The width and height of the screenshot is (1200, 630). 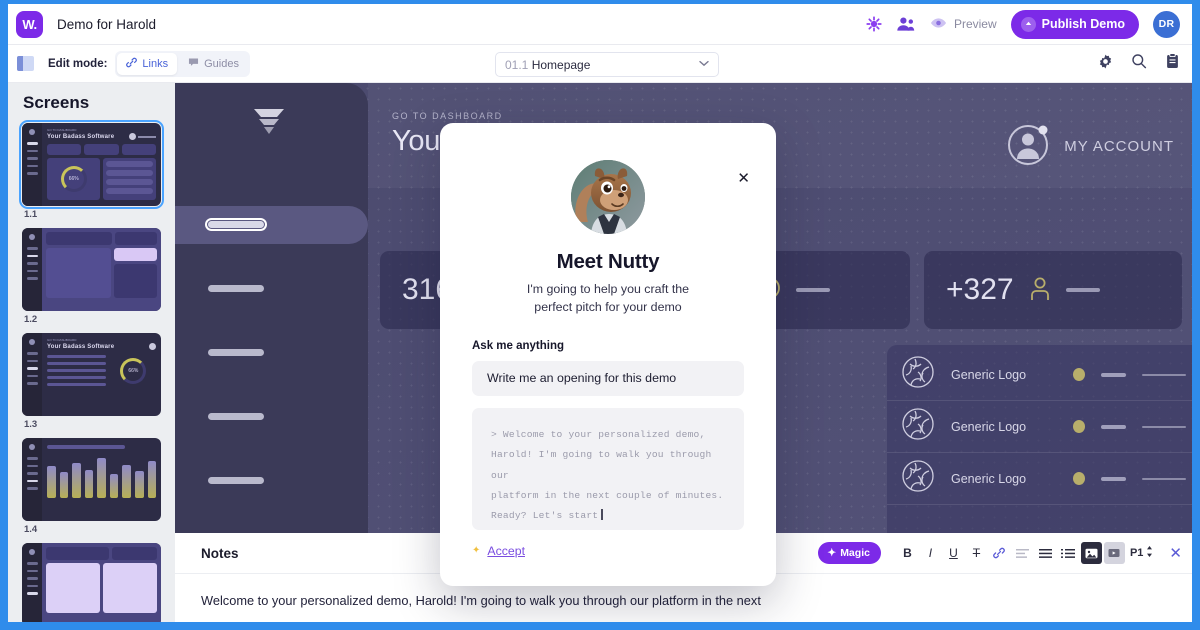 I want to click on modal-subtitle-line2: perfect pitch for your demo, so click(x=608, y=306).